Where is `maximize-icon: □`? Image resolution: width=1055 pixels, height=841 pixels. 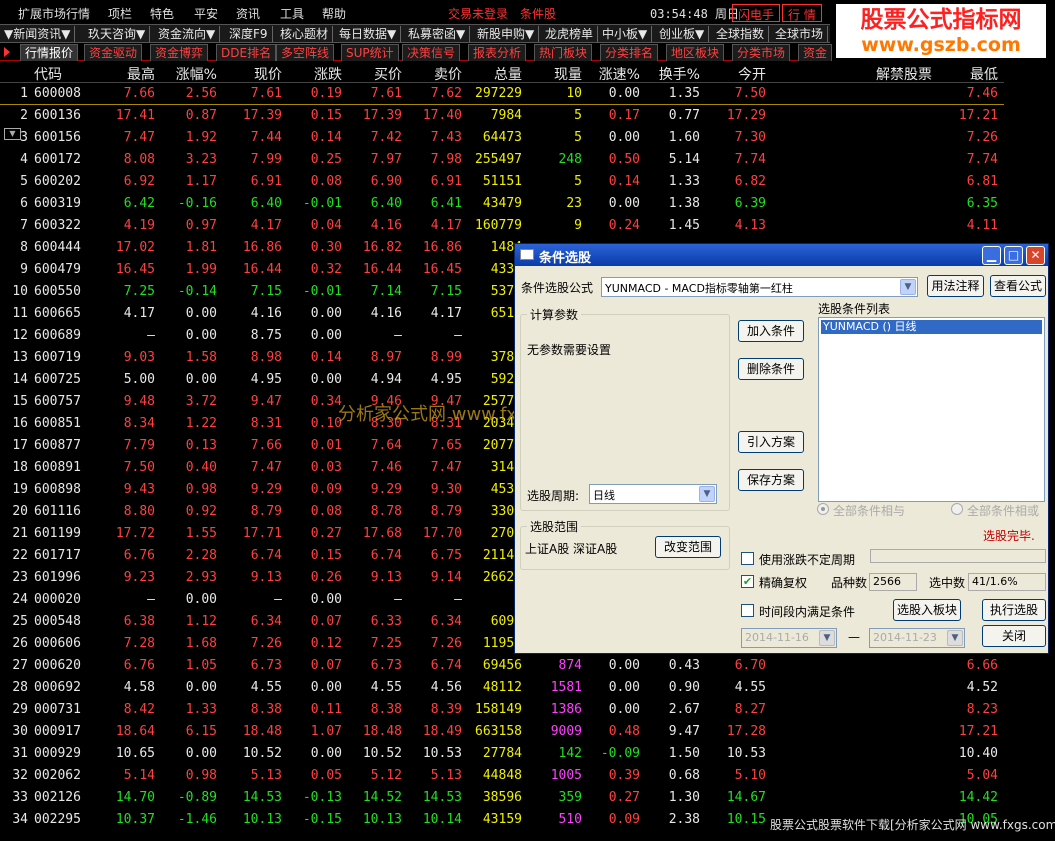 maximize-icon: □ is located at coordinates (1013, 255).